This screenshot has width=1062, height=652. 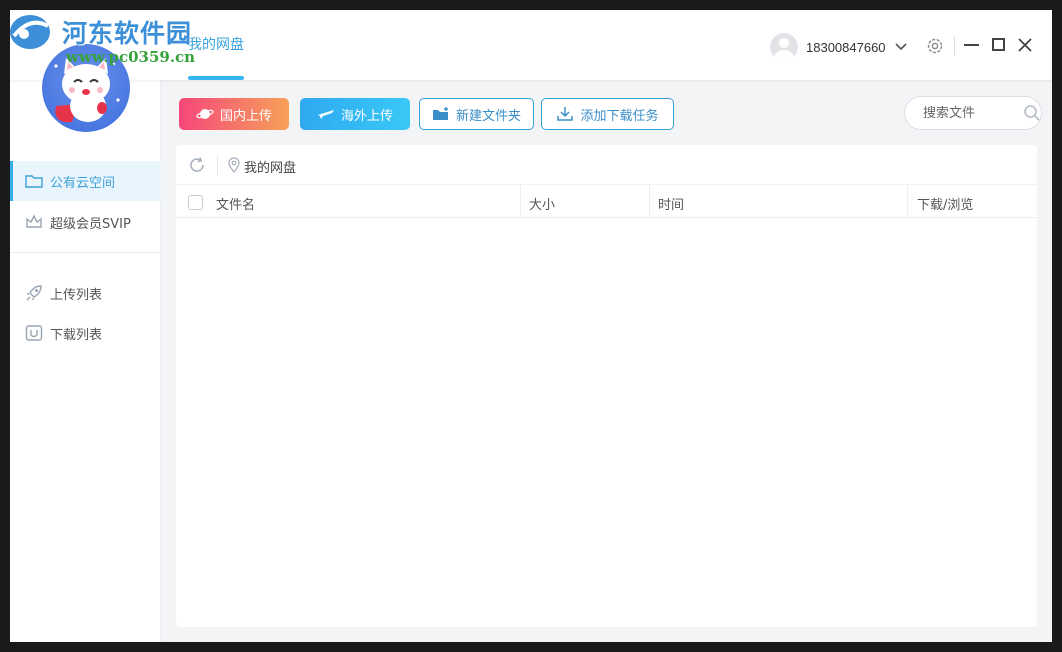 I want to click on sidebar: 公有云空间 超级会员SVIP 上传列表 下载列表, so click(x=85, y=343).